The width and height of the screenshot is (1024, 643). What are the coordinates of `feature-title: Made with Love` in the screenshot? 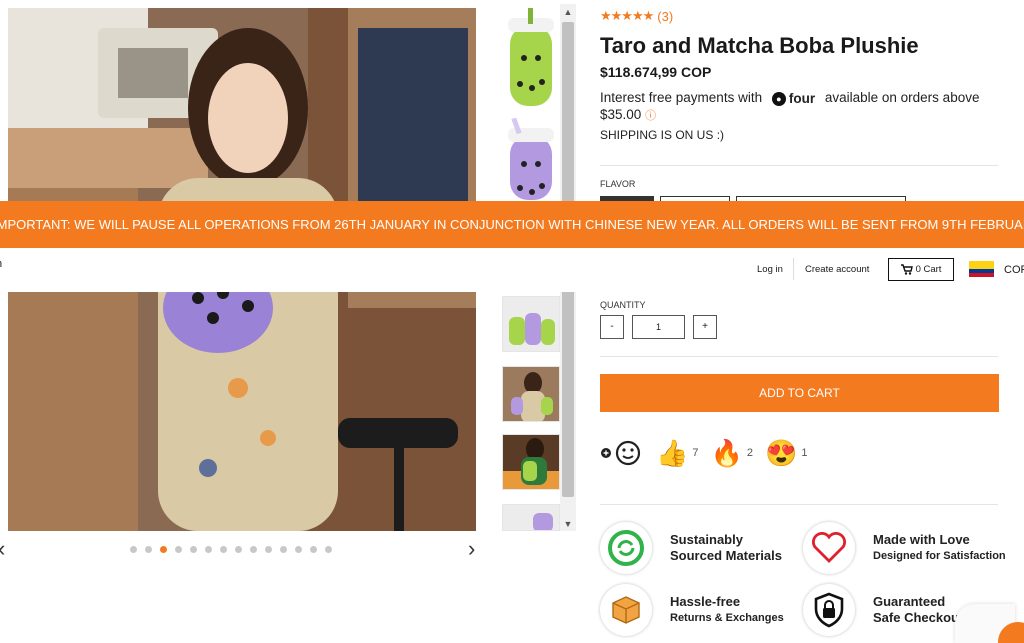 It's located at (921, 539).